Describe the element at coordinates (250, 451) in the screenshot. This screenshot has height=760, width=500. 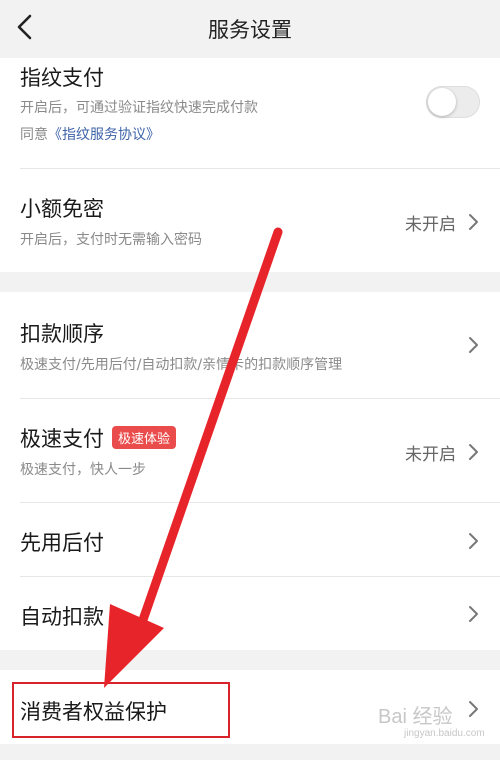
I see `express-pay-row: 极速支付 极速体验 极速支付，快人一步 未开启` at that location.